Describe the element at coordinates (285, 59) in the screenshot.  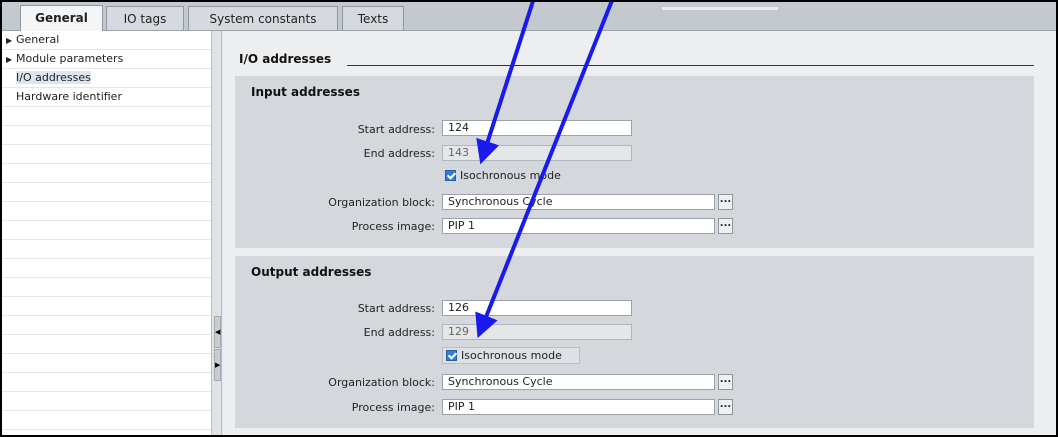
I see `section-title: I/O addresses` at that location.